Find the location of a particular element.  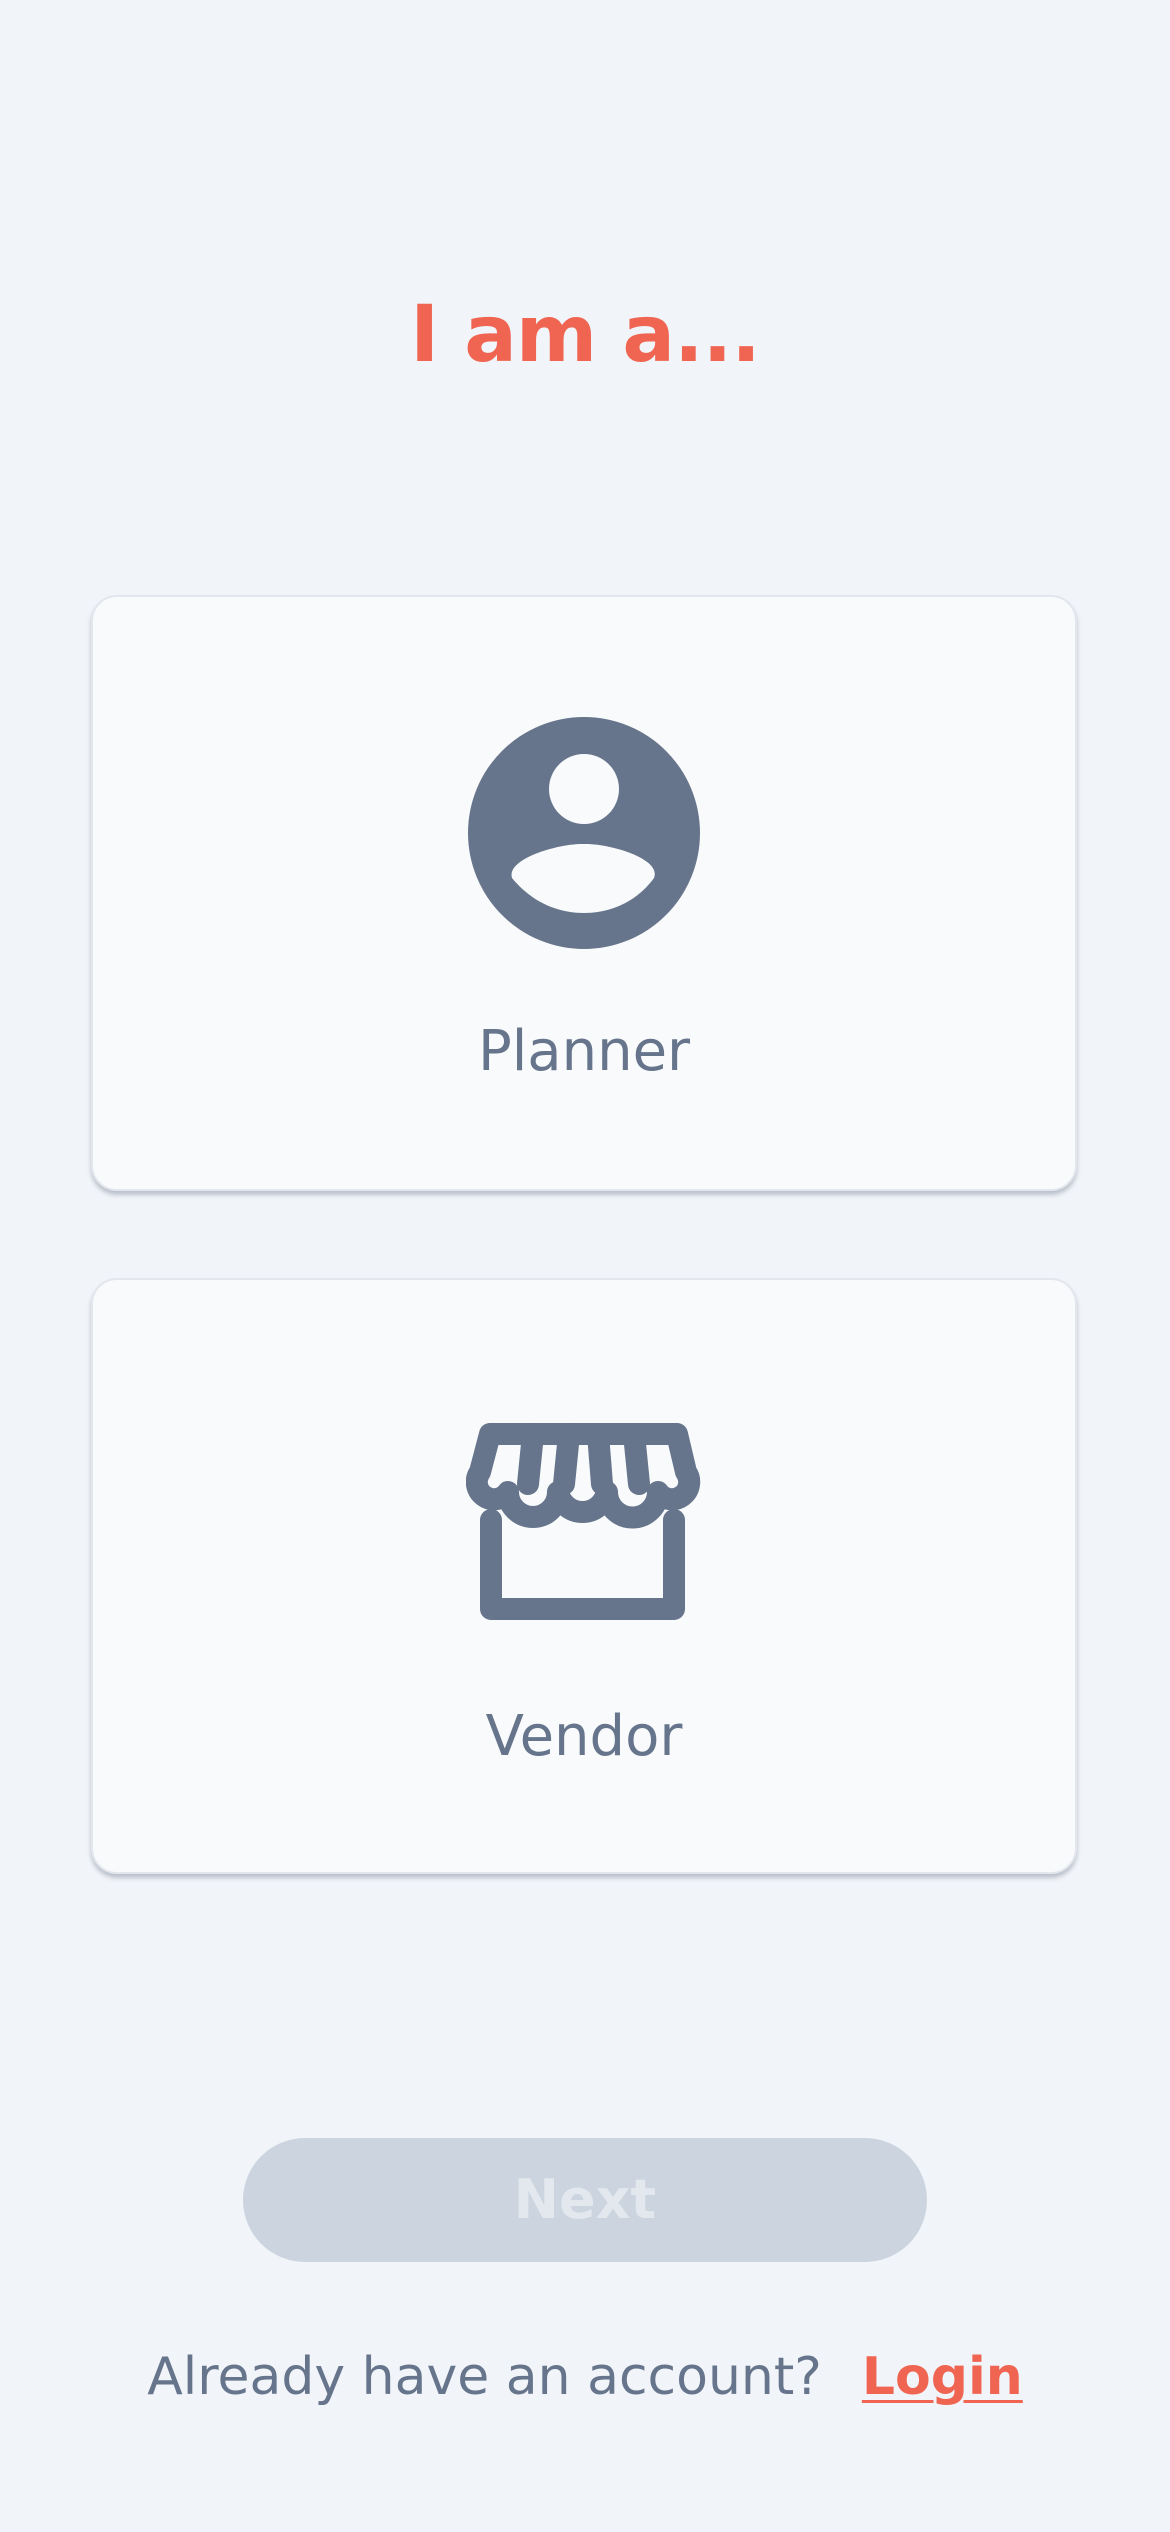

storefront-icon is located at coordinates (583, 1521).